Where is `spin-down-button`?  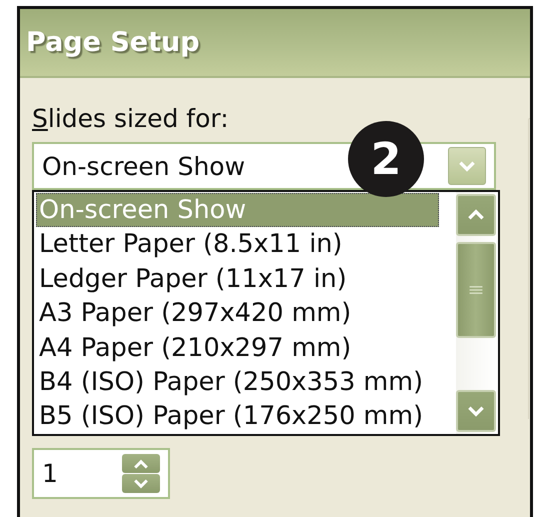
spin-down-button is located at coordinates (141, 483).